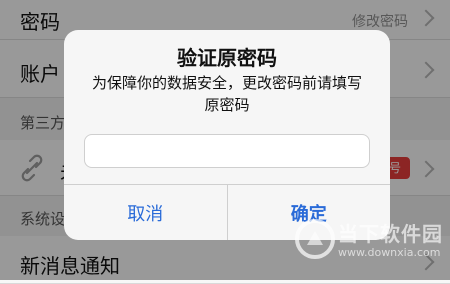  What do you see at coordinates (227, 151) in the screenshot?
I see `original-password-input` at bounding box center [227, 151].